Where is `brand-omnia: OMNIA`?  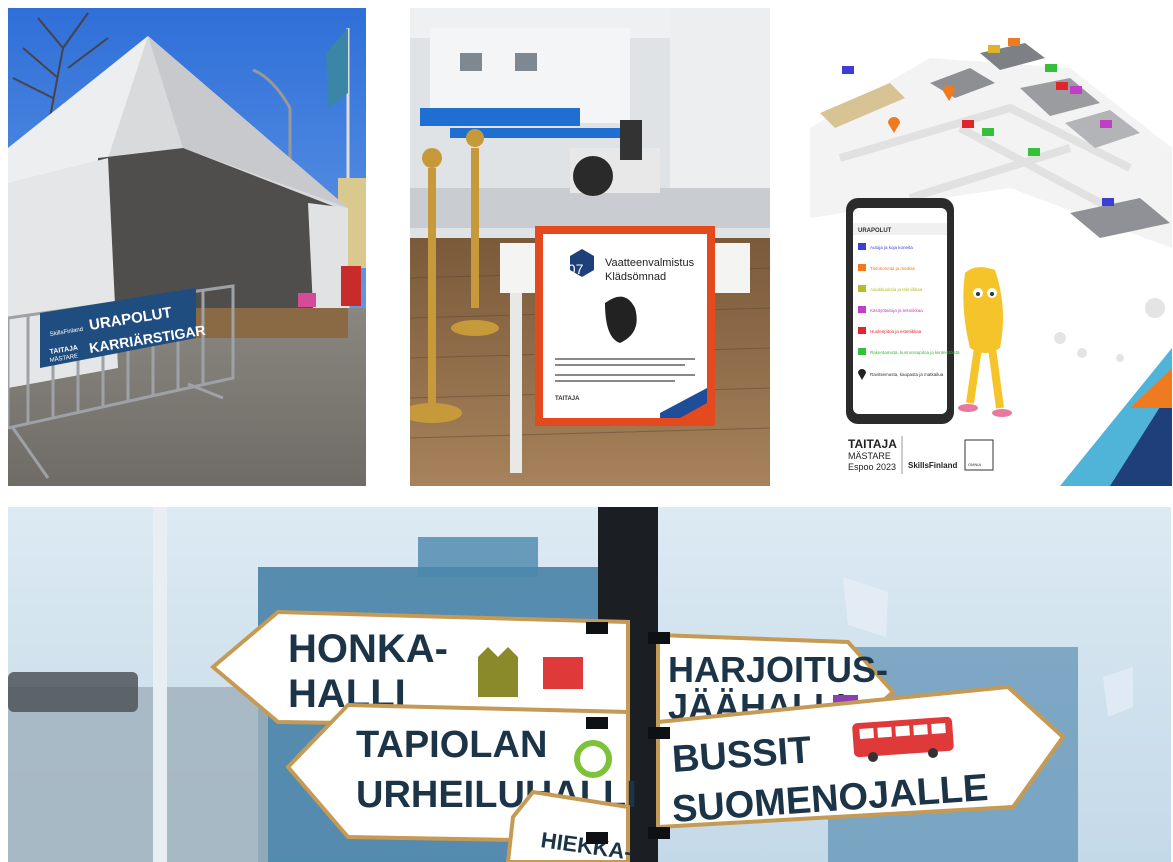
brand-omnia: OMNIA is located at coordinates (974, 464).